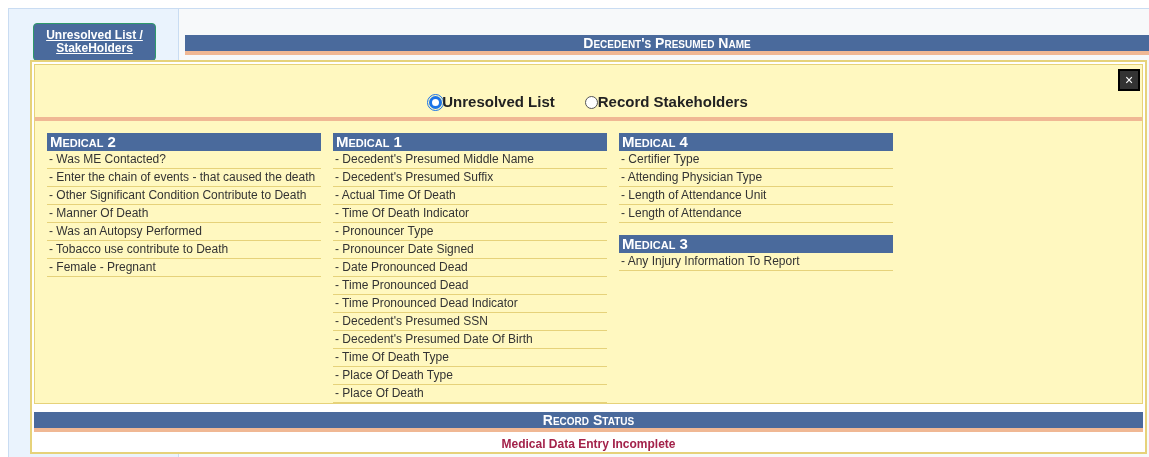 The width and height of the screenshot is (1149, 457). I want to click on unresolved-item: - Time Pronounced Dead, so click(470, 285).